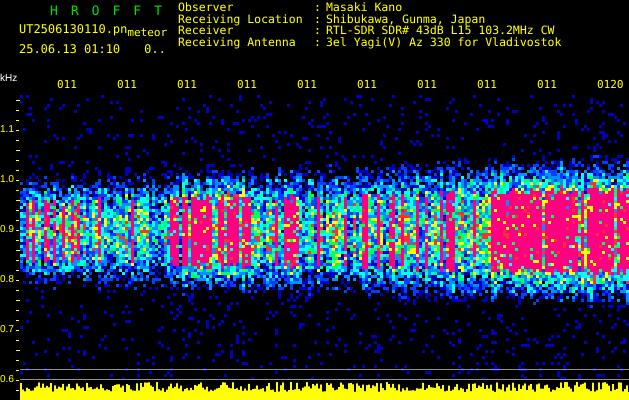 This screenshot has height=400, width=629. Describe the element at coordinates (112, 11) in the screenshot. I see `app-title: HROFFT` at that location.